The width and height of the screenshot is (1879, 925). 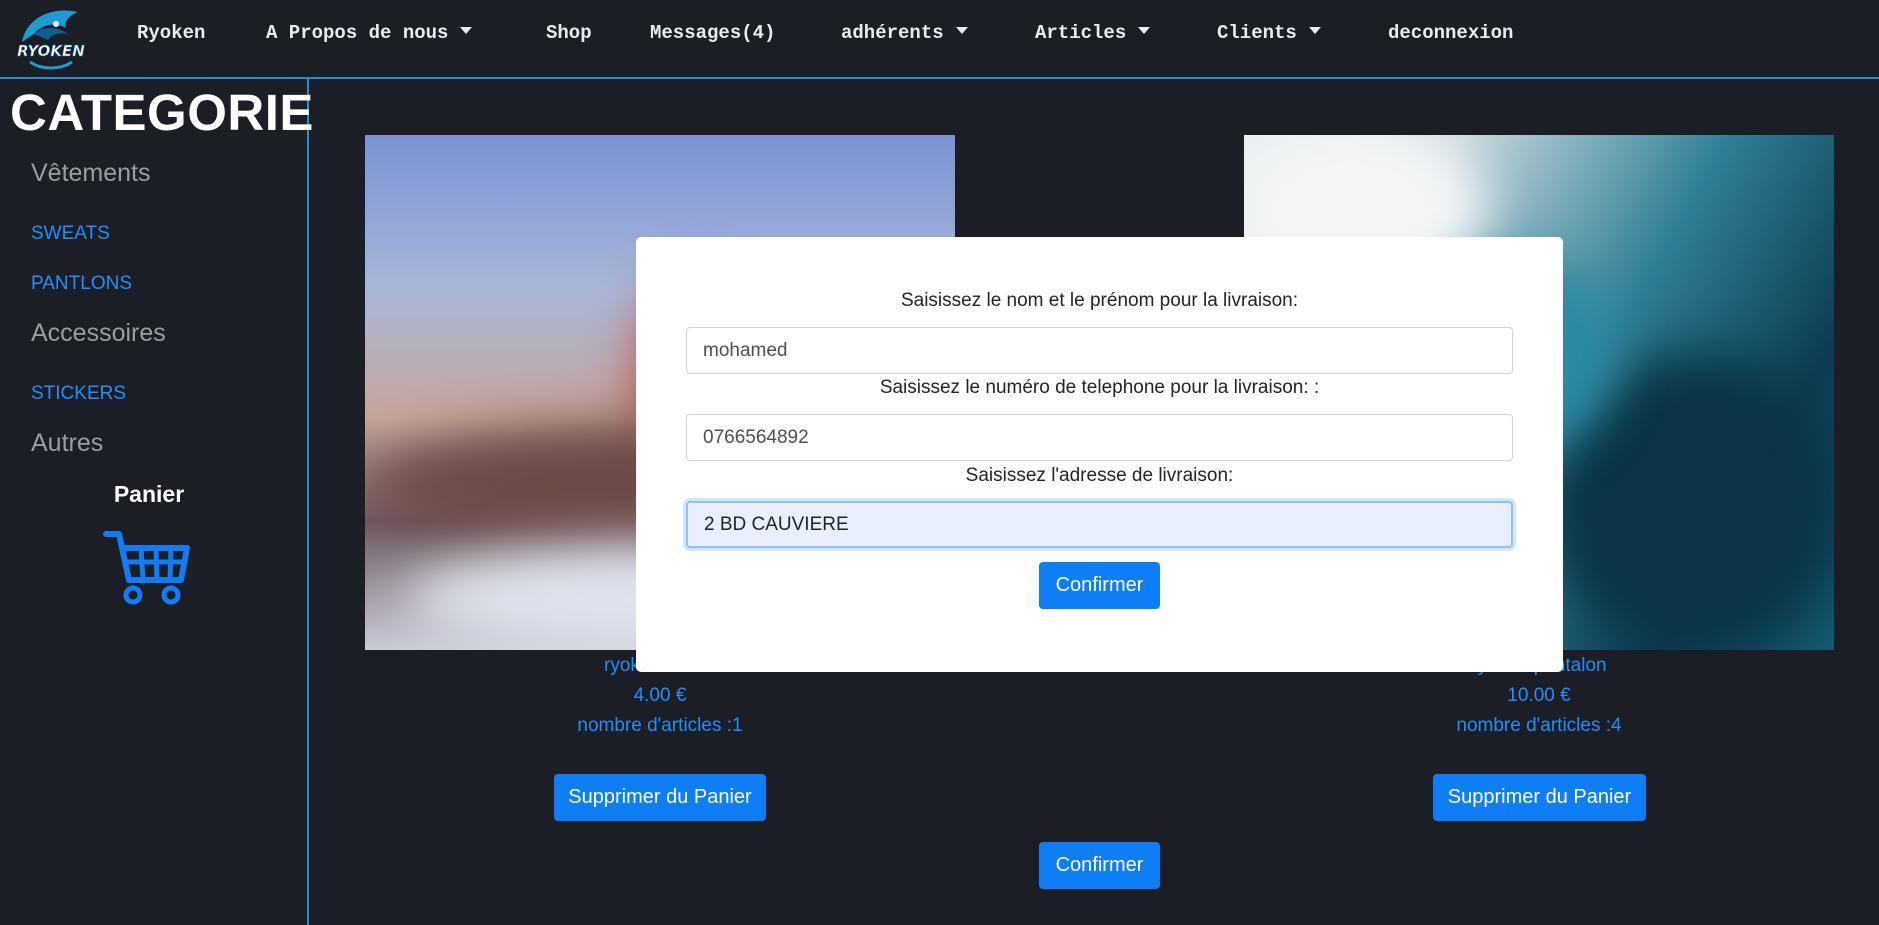 I want to click on category-group-accessoires: Accessoires, so click(x=98, y=333).